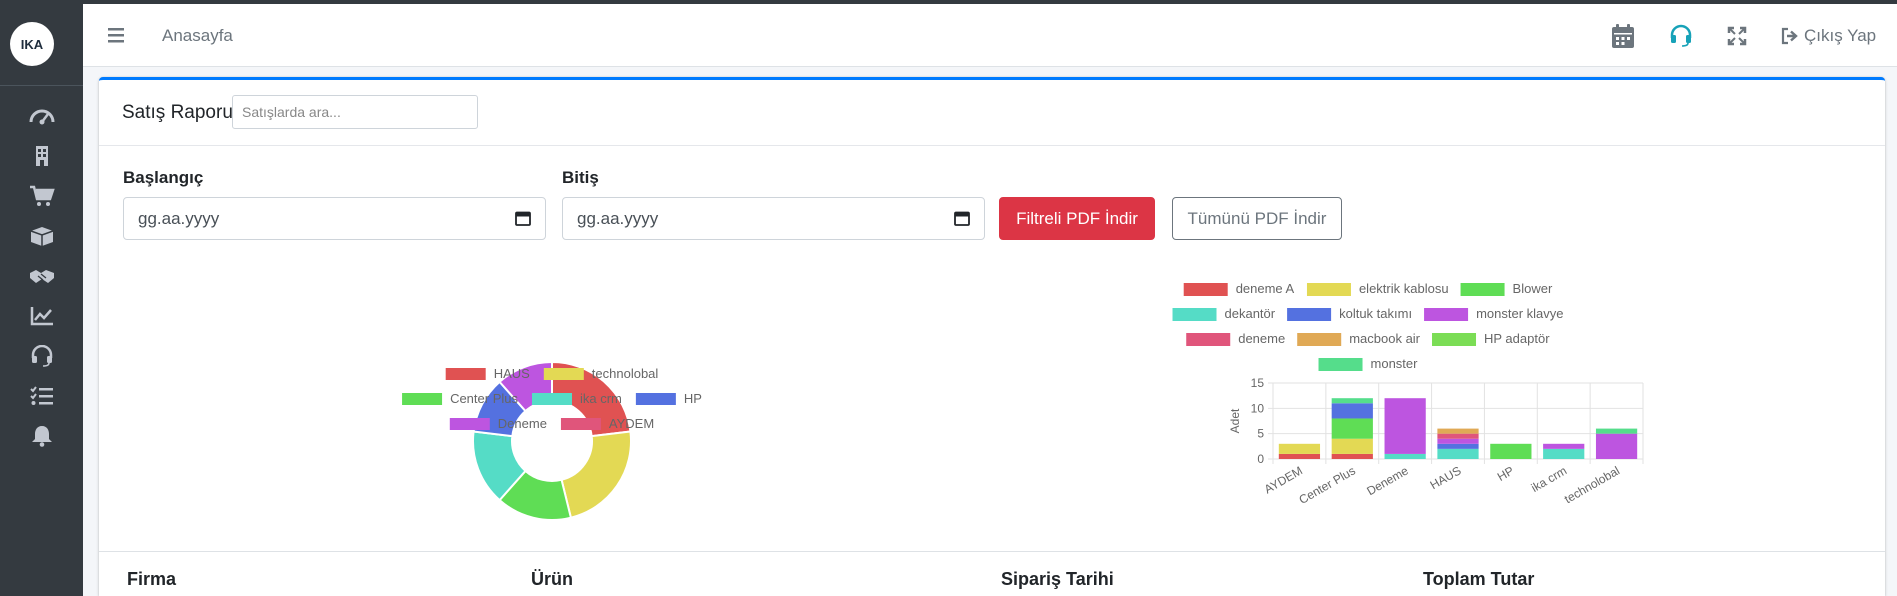  Describe the element at coordinates (1564, 446) in the screenshot. I see `bar-segment-ika-crm-monster-klavye` at that location.